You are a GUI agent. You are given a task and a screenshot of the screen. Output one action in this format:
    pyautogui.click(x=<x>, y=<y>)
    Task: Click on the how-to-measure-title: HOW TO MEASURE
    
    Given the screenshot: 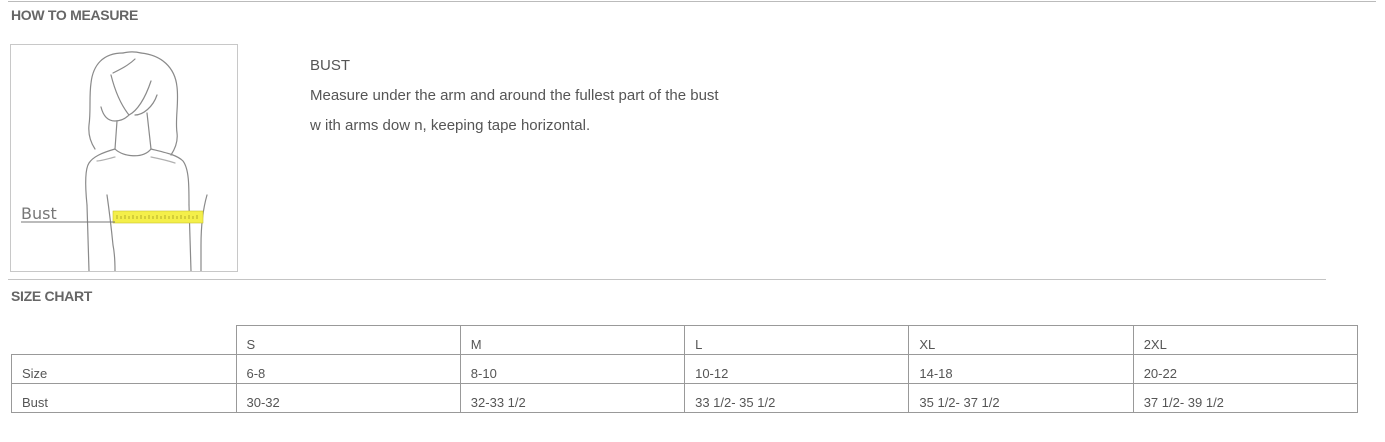 What is the action you would take?
    pyautogui.click(x=74, y=15)
    